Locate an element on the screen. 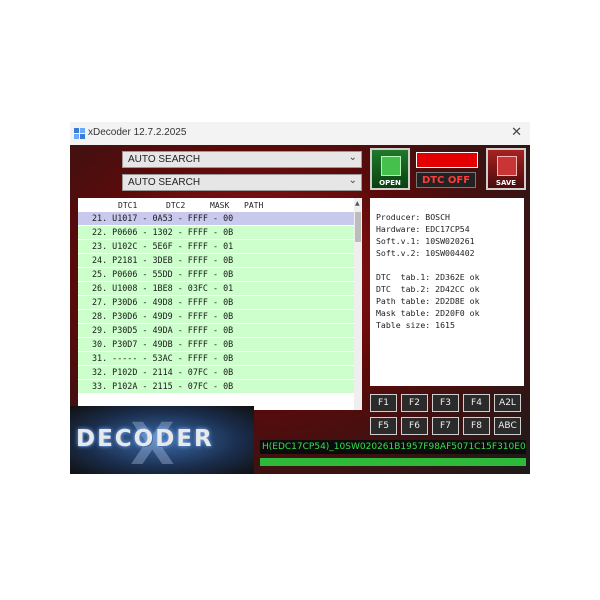  scroll-thumb is located at coordinates (358, 227).